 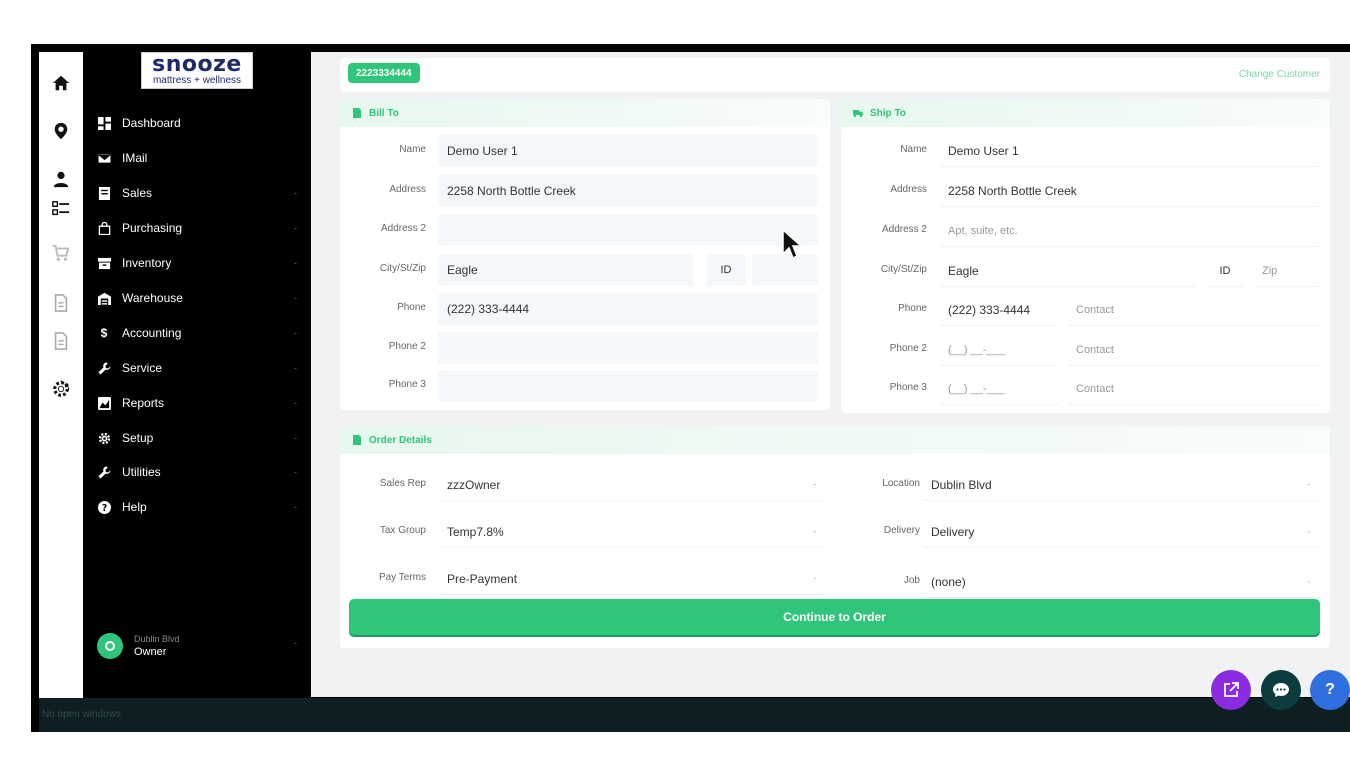 What do you see at coordinates (61, 83) in the screenshot?
I see `home-icon` at bounding box center [61, 83].